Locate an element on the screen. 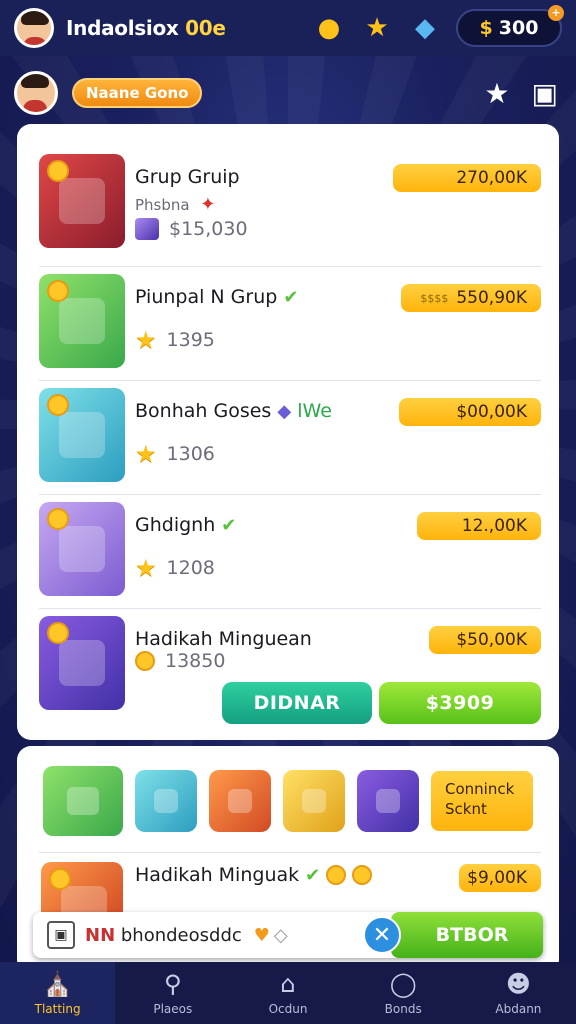  tablet-thumbnail is located at coordinates (82, 435).